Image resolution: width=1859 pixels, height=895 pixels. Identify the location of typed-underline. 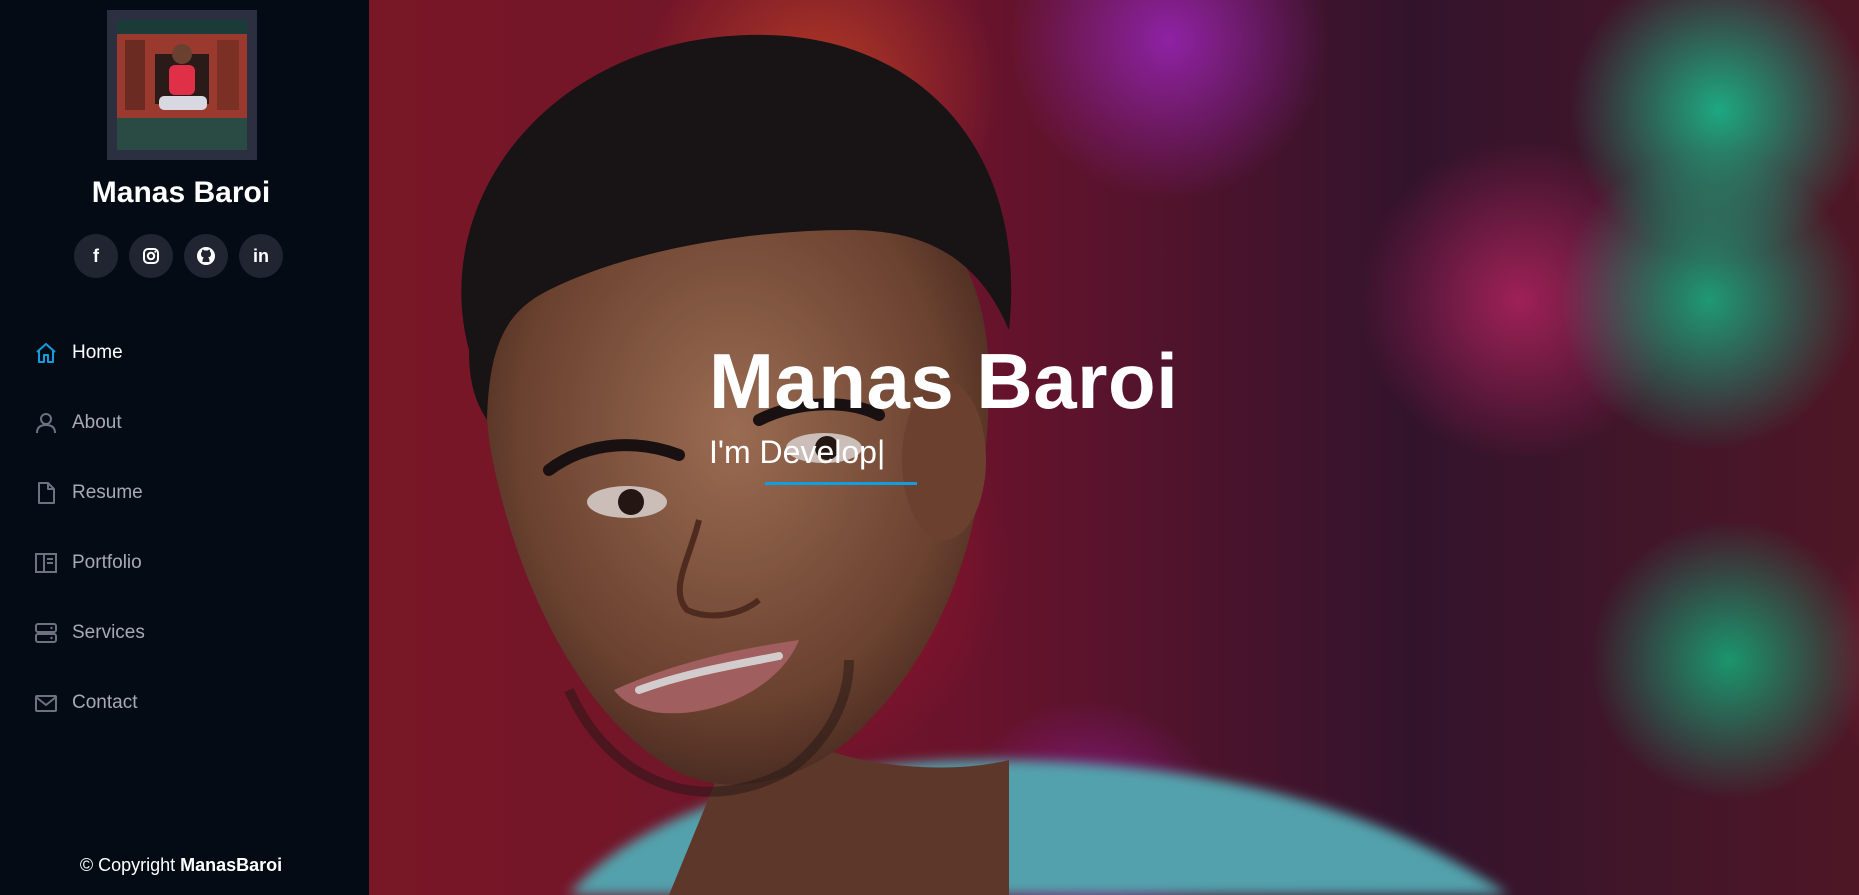
(841, 483).